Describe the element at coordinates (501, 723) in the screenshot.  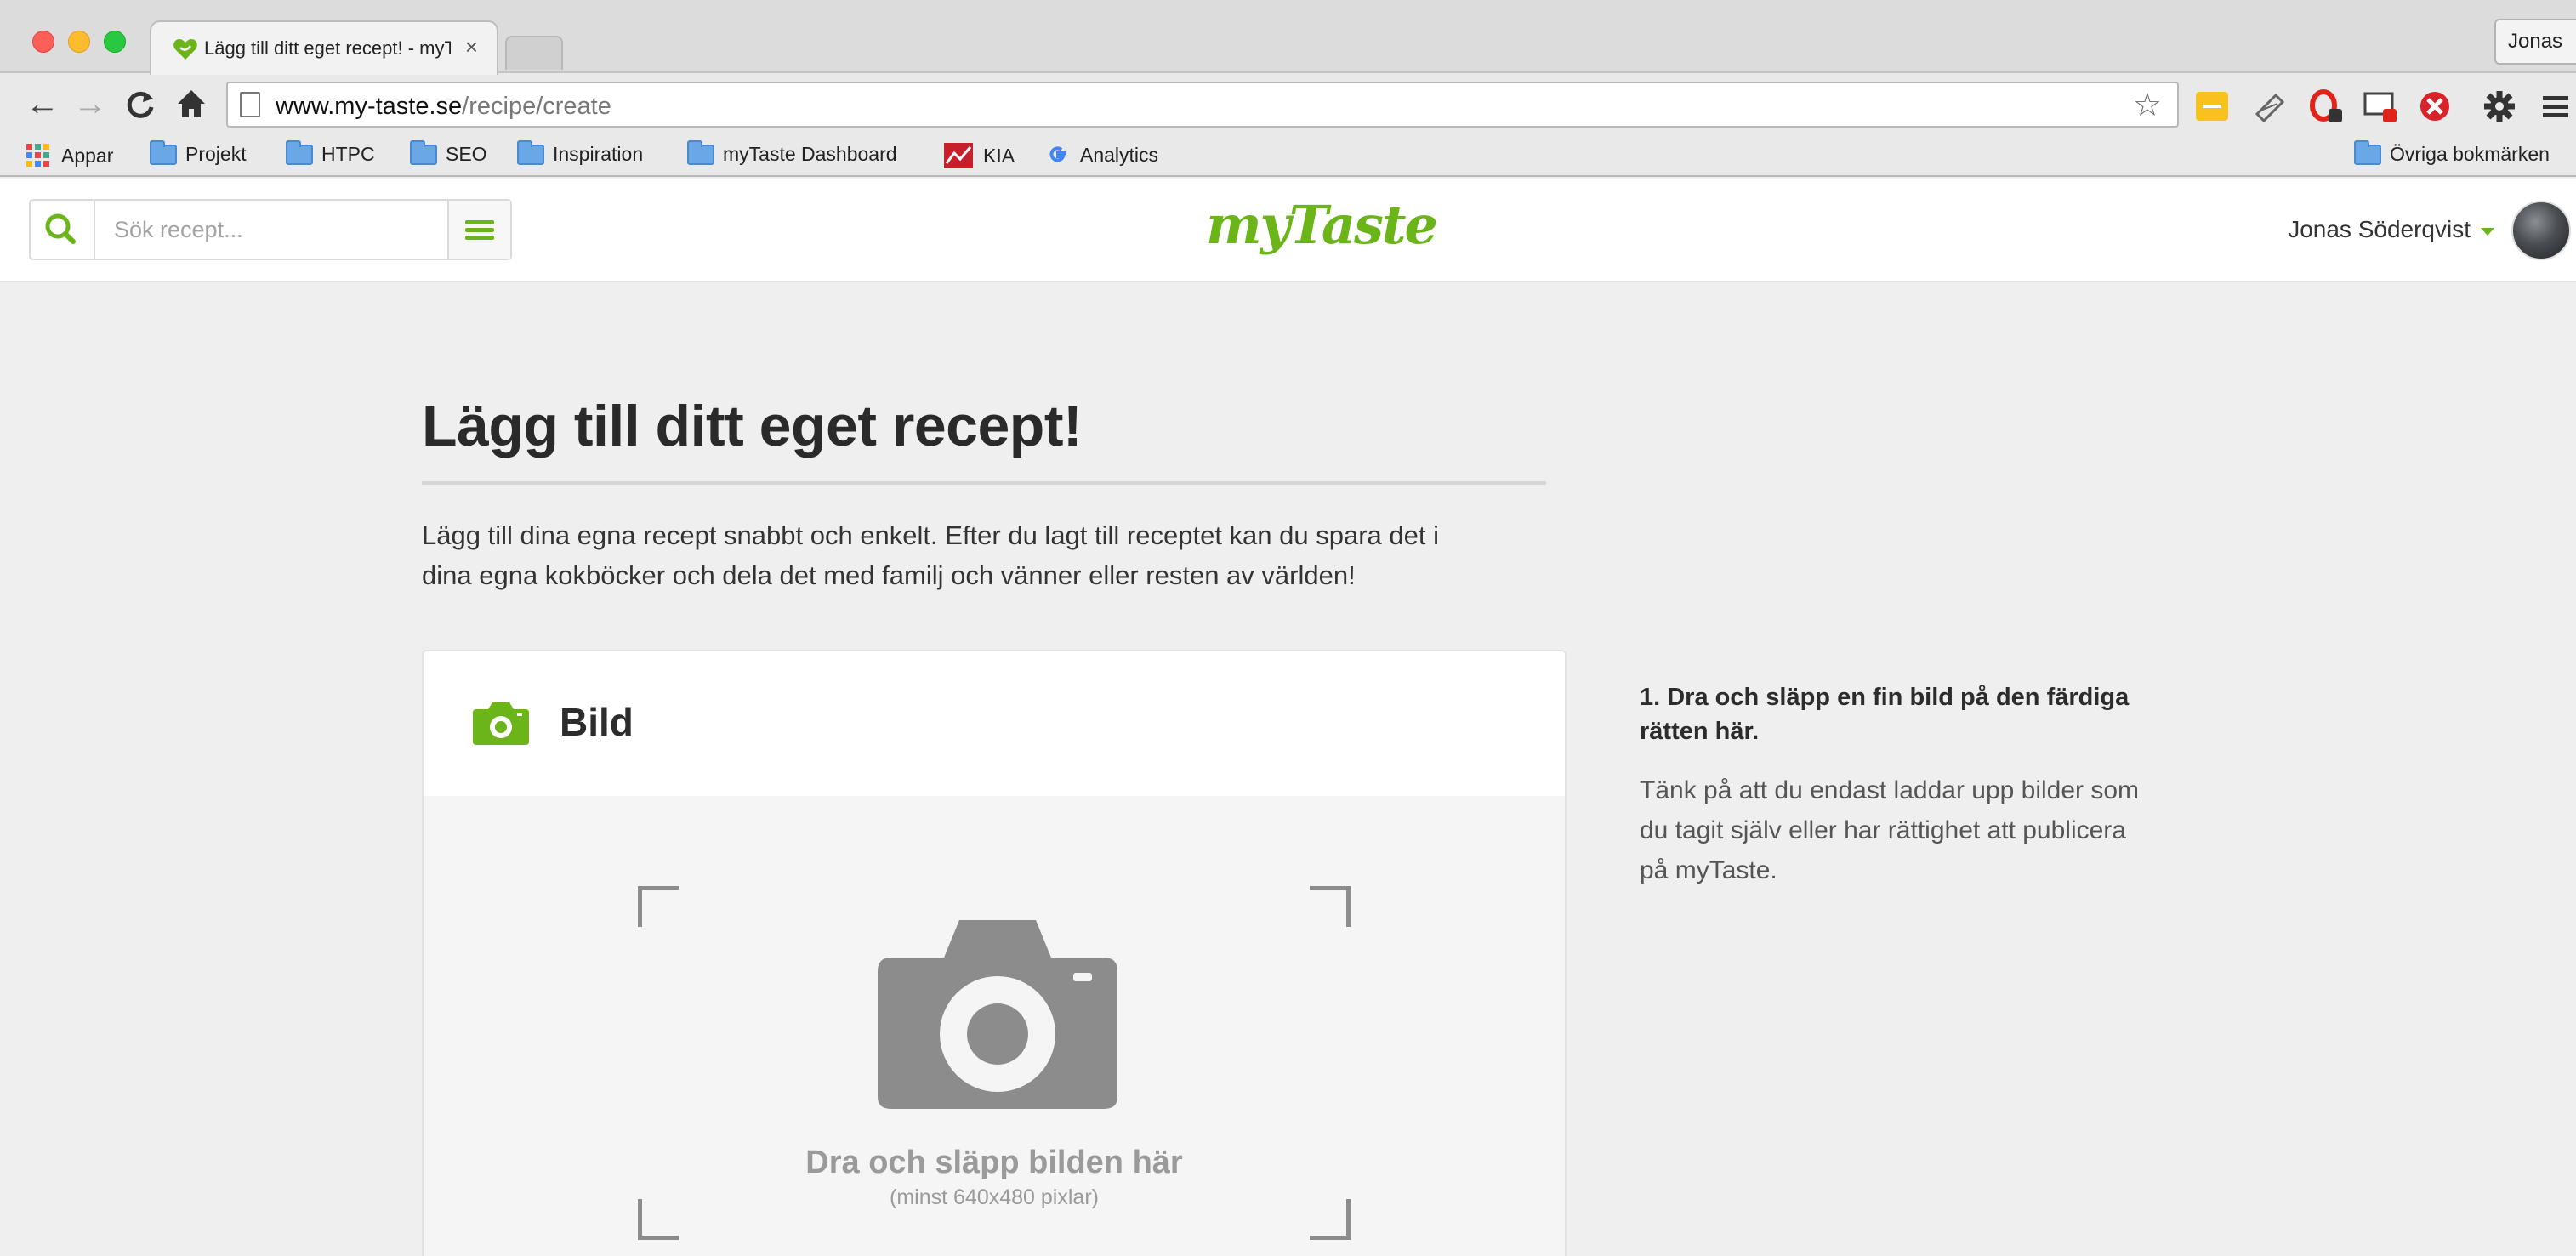
I see `camera-icon` at that location.